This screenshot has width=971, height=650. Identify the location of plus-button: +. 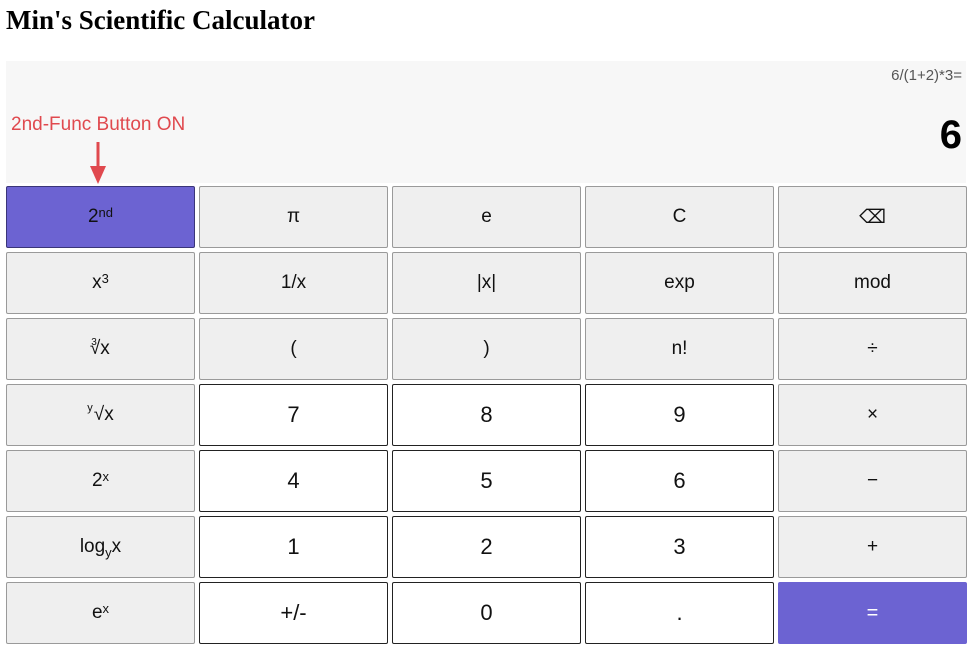
(872, 547).